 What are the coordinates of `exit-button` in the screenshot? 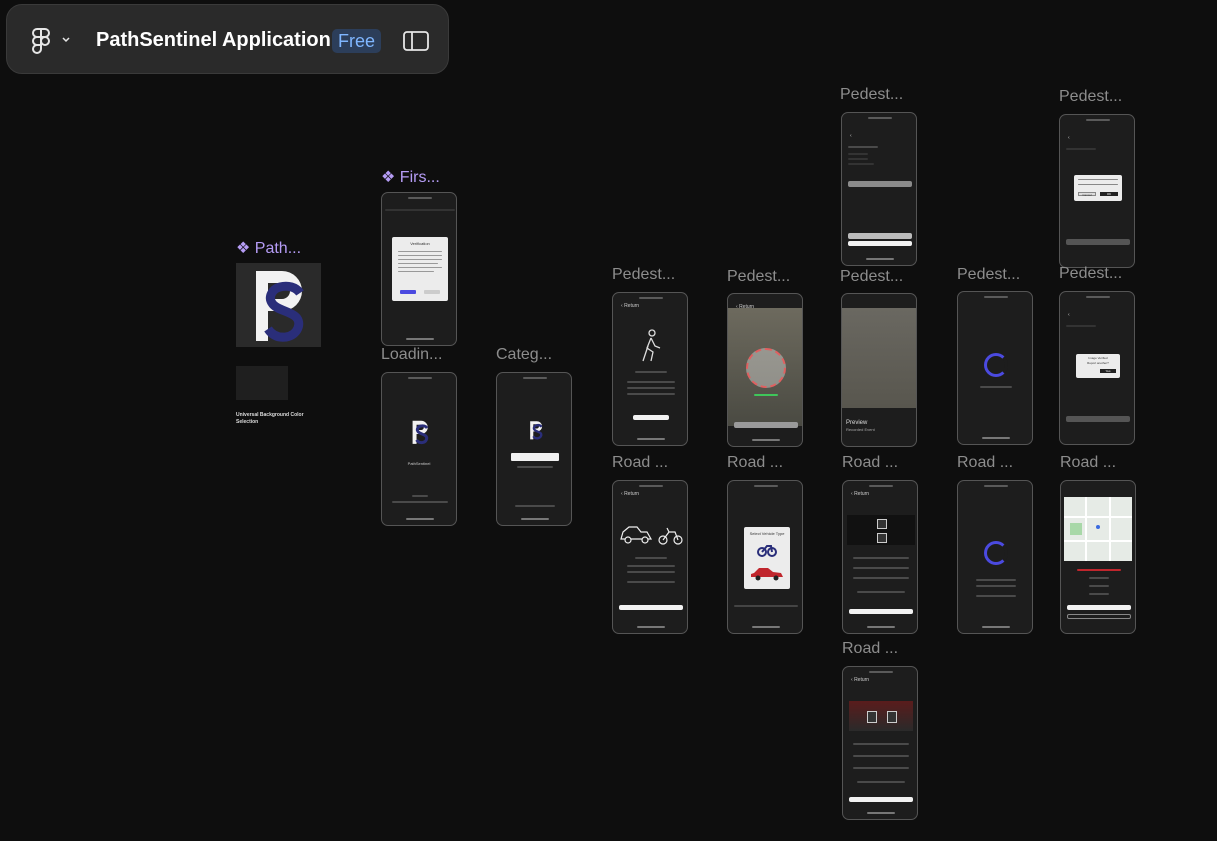 It's located at (1099, 616).